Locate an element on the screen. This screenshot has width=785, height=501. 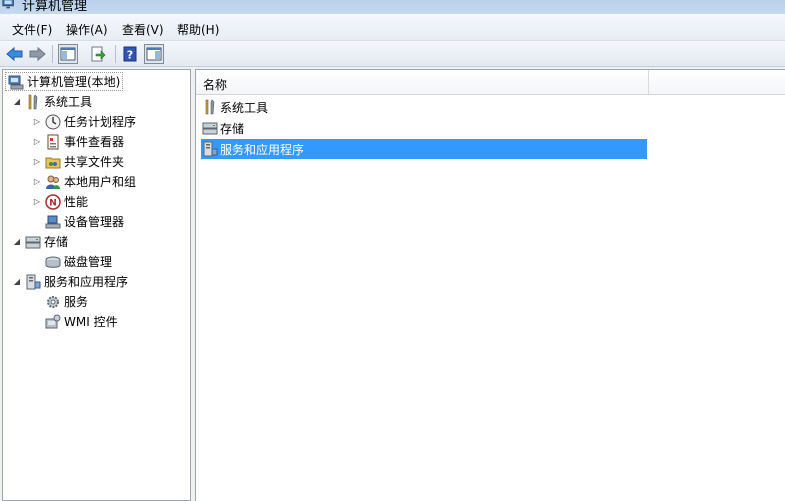
show-hide-action-pane-button is located at coordinates (154, 54).